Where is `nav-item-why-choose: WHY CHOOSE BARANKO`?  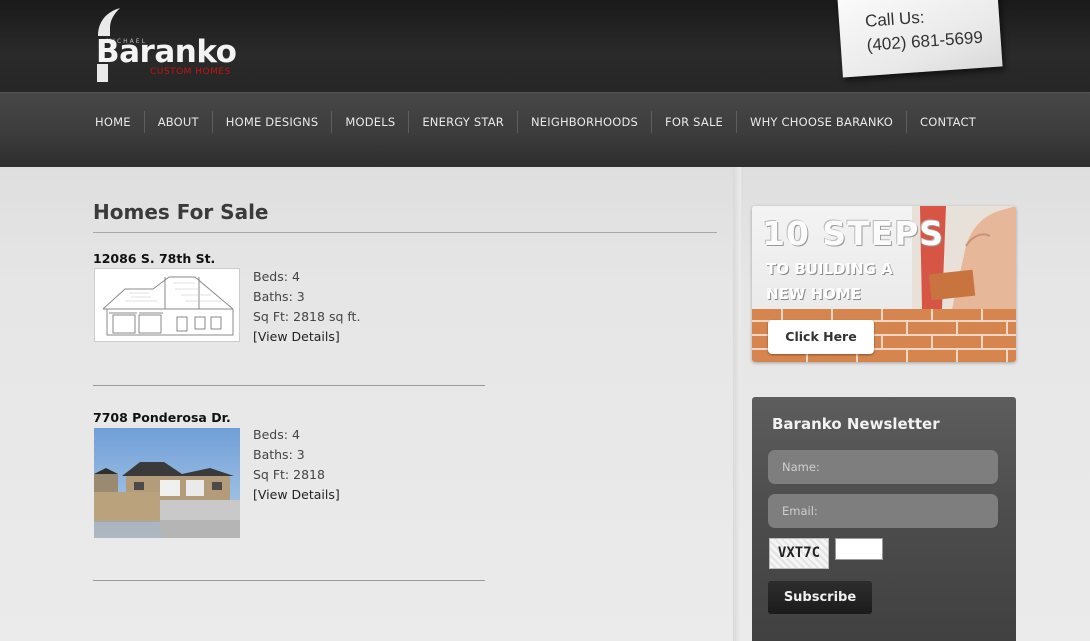 nav-item-why-choose: WHY CHOOSE BARANKO is located at coordinates (821, 122).